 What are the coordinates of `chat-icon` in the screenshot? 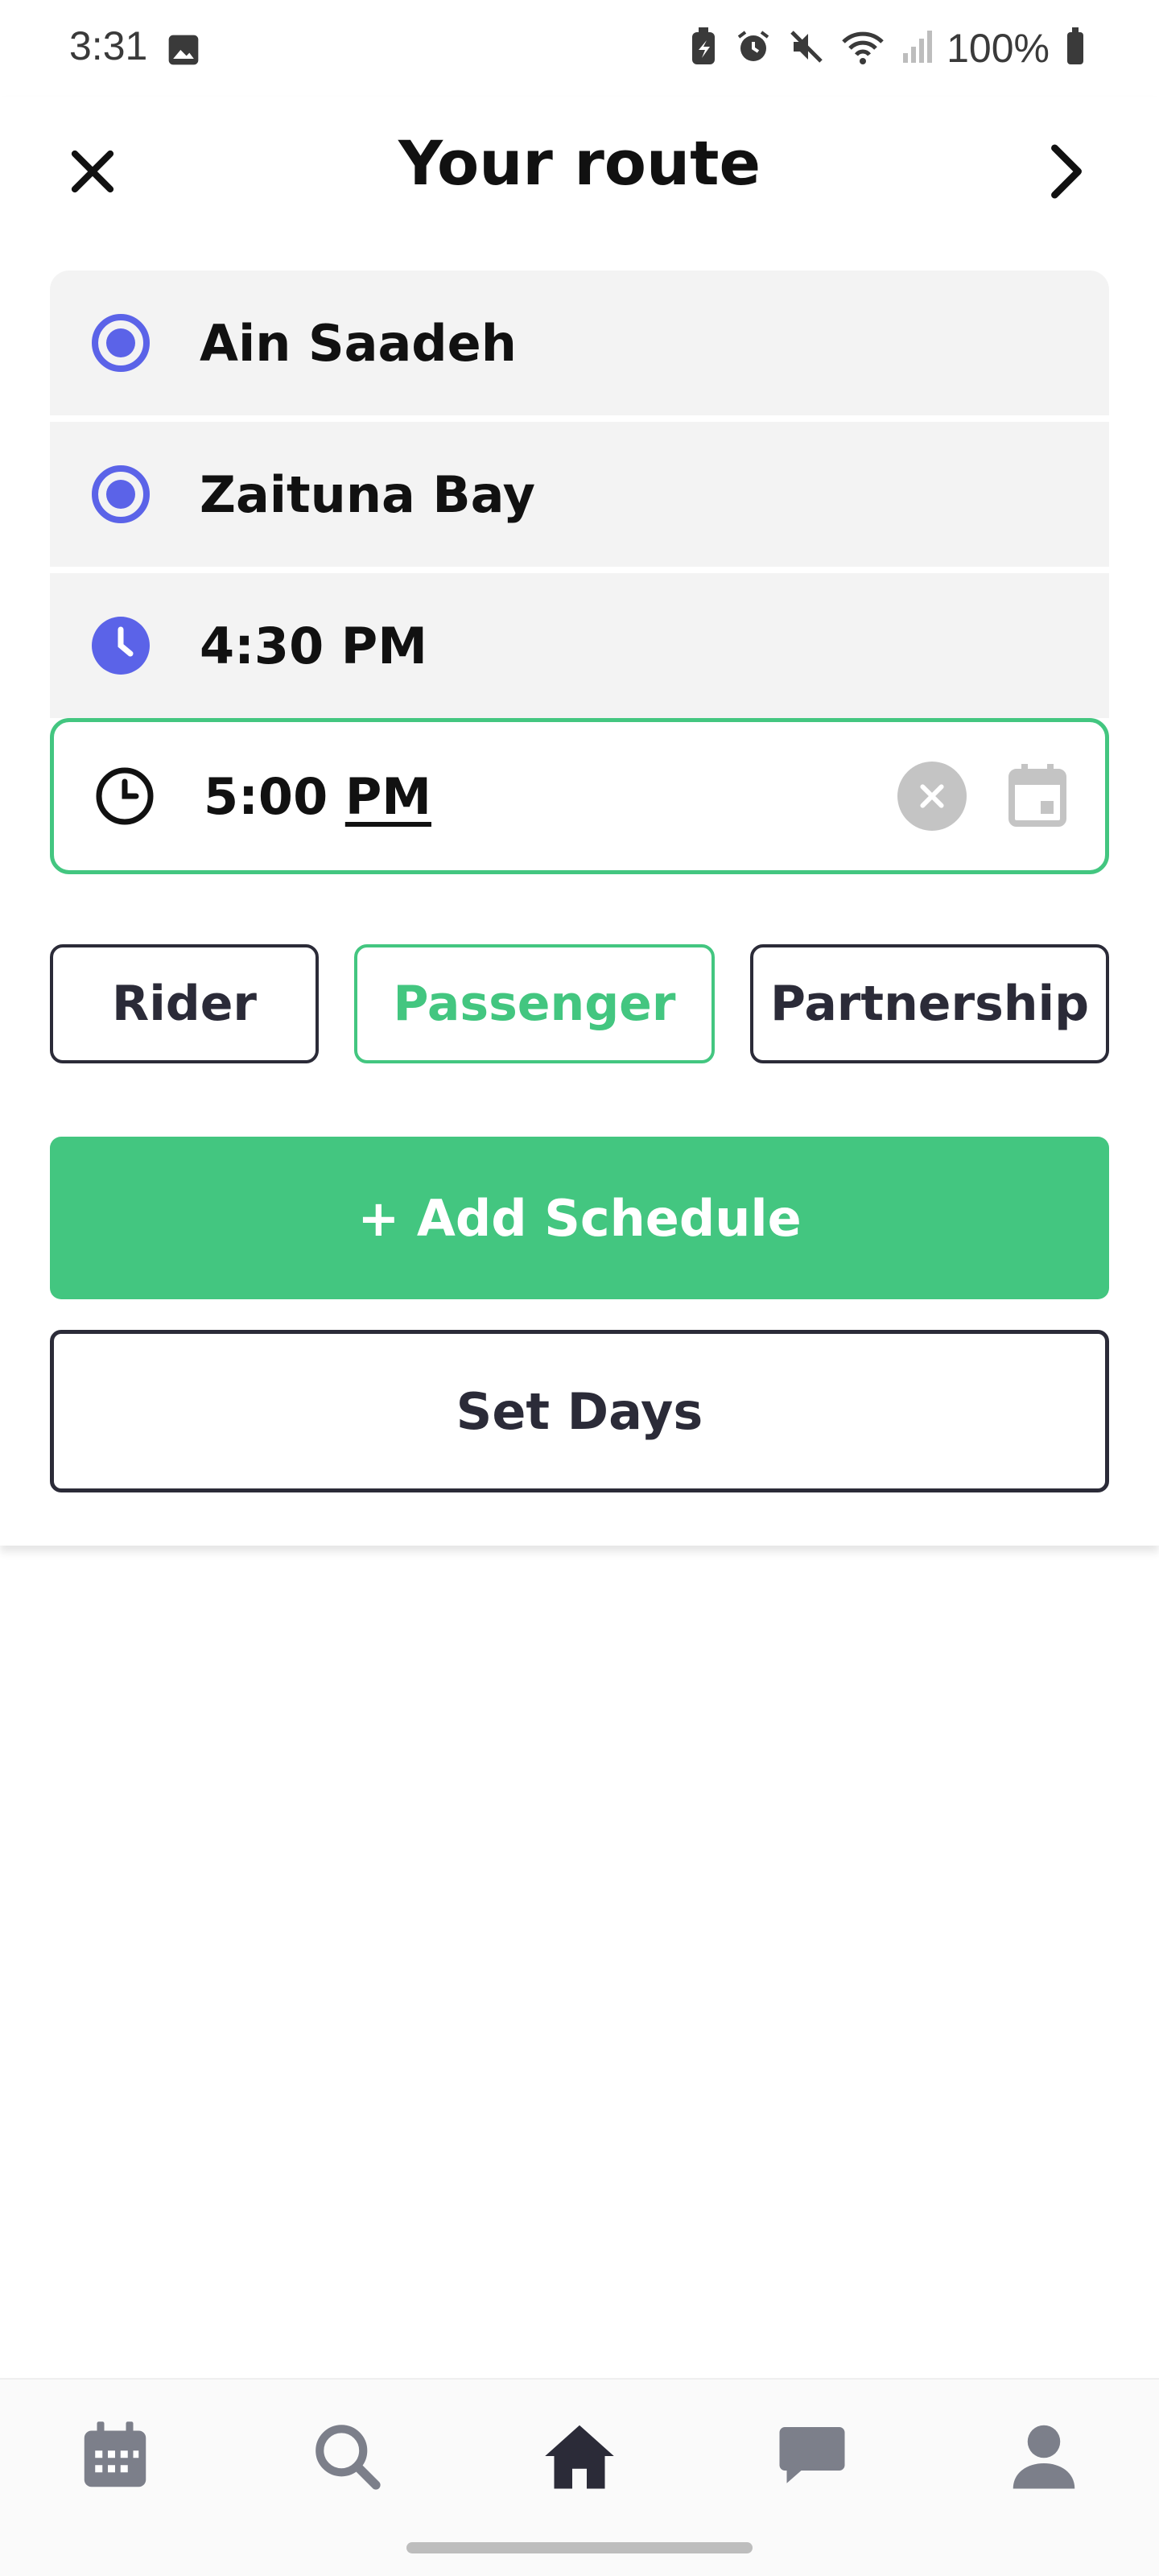 It's located at (812, 2455).